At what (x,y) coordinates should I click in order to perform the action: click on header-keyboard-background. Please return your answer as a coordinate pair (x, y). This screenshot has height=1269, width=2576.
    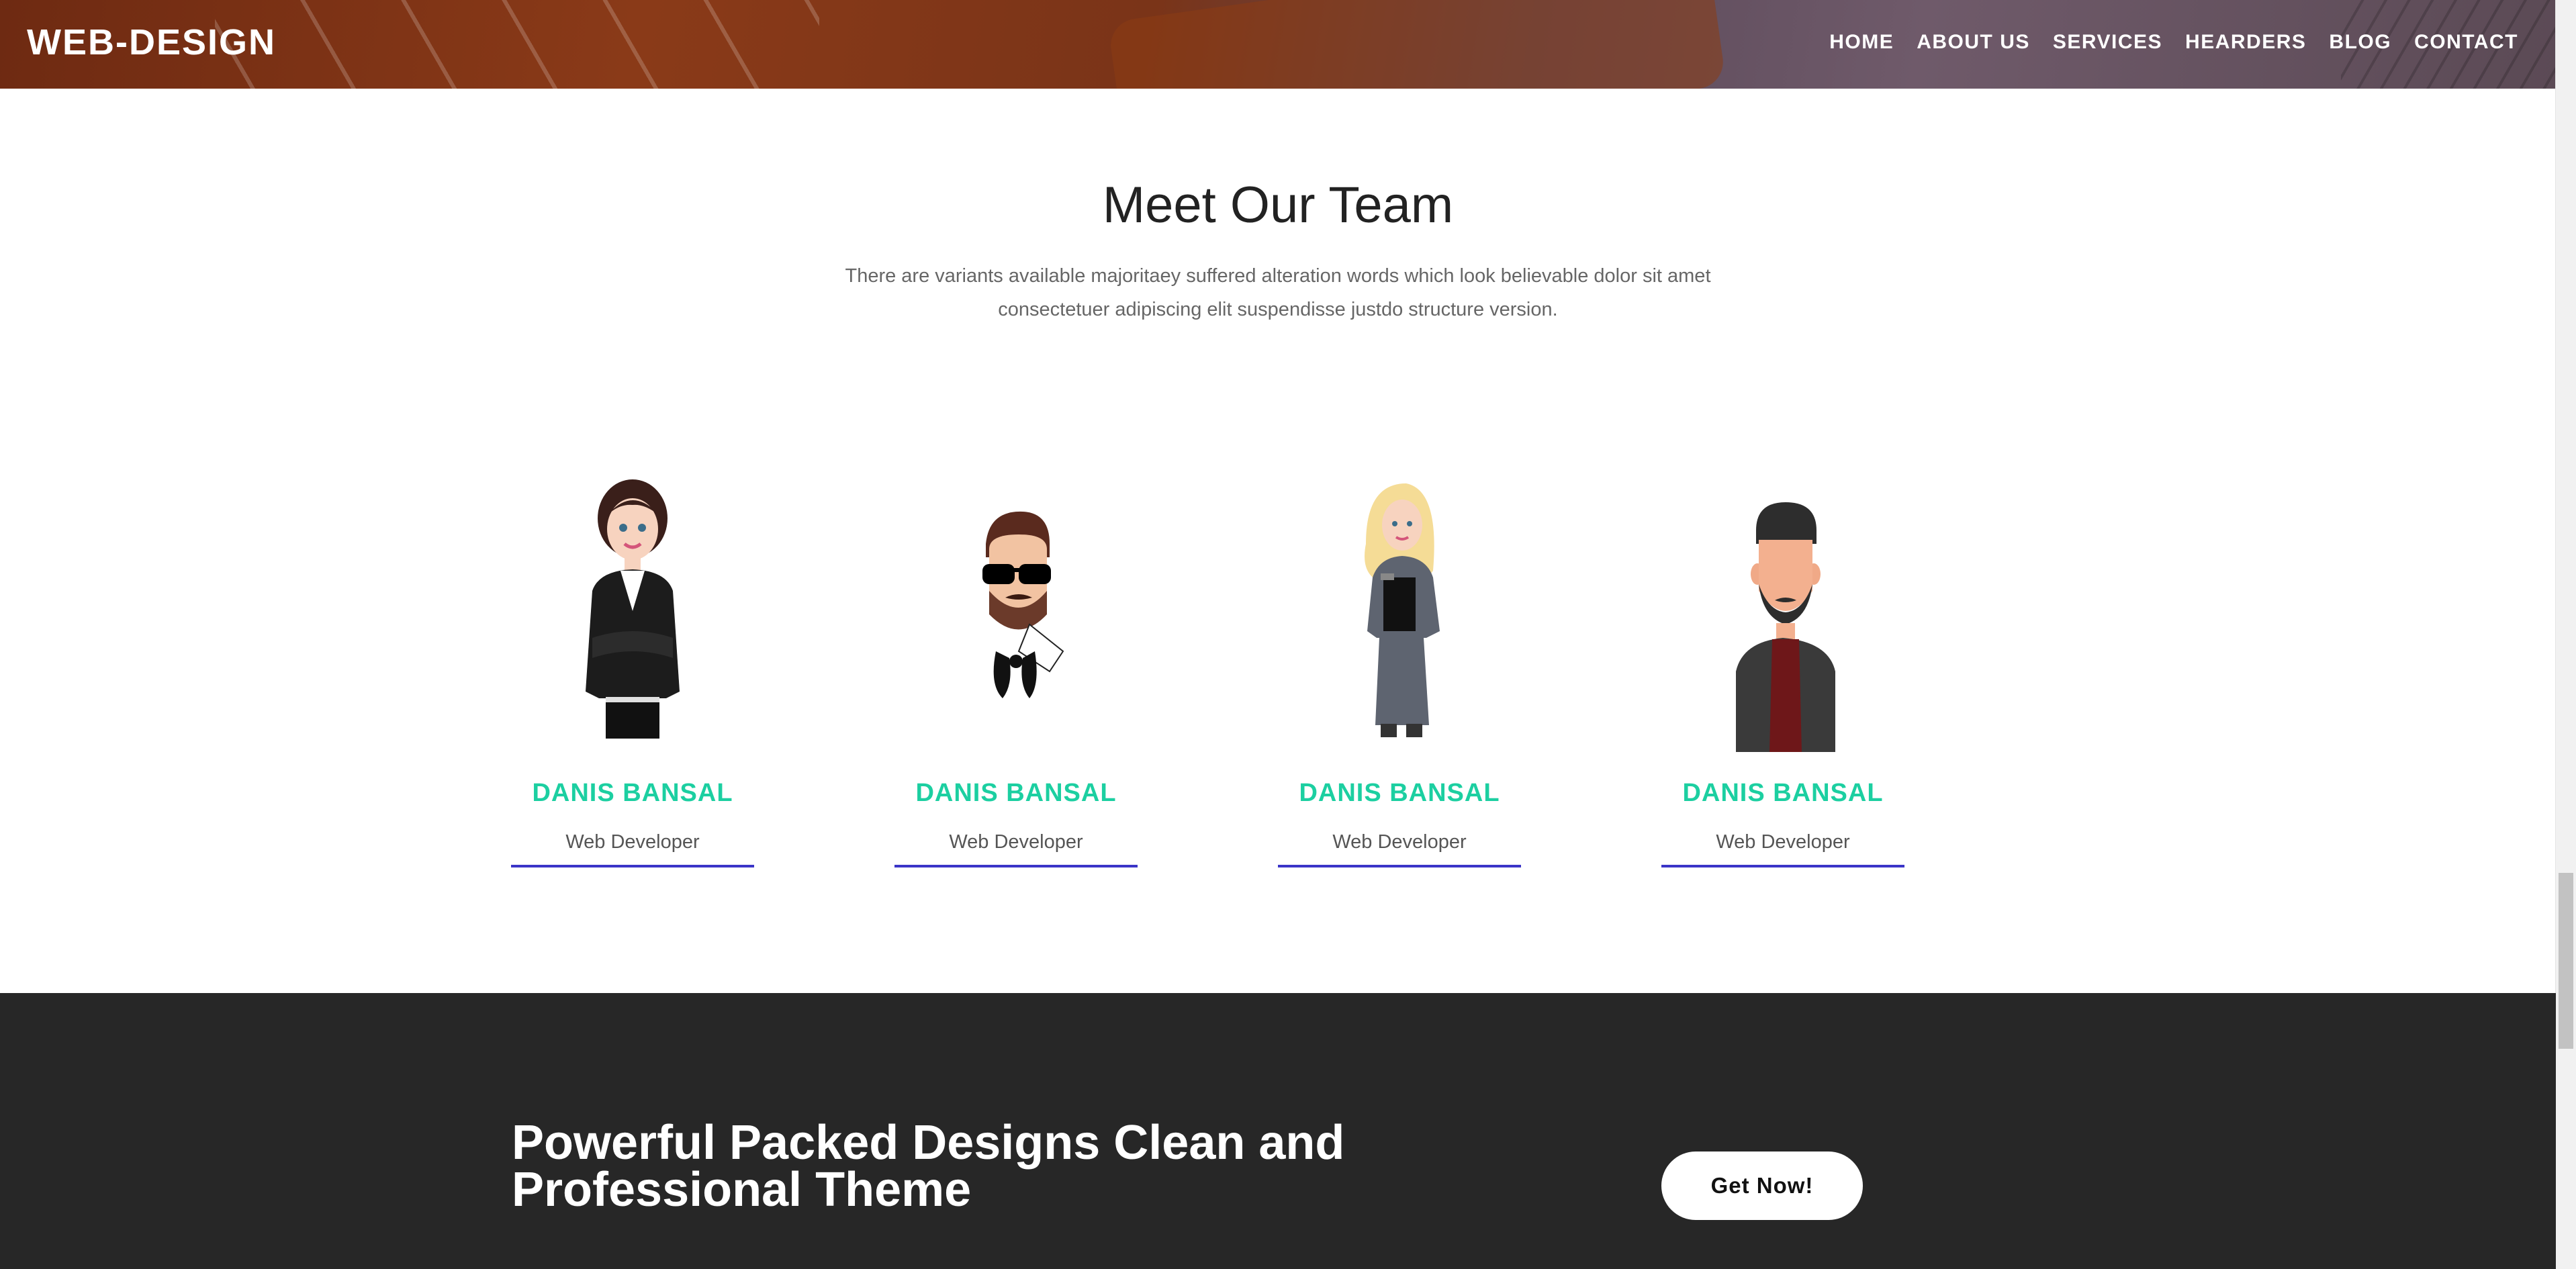
    Looking at the image, I should click on (517, 44).